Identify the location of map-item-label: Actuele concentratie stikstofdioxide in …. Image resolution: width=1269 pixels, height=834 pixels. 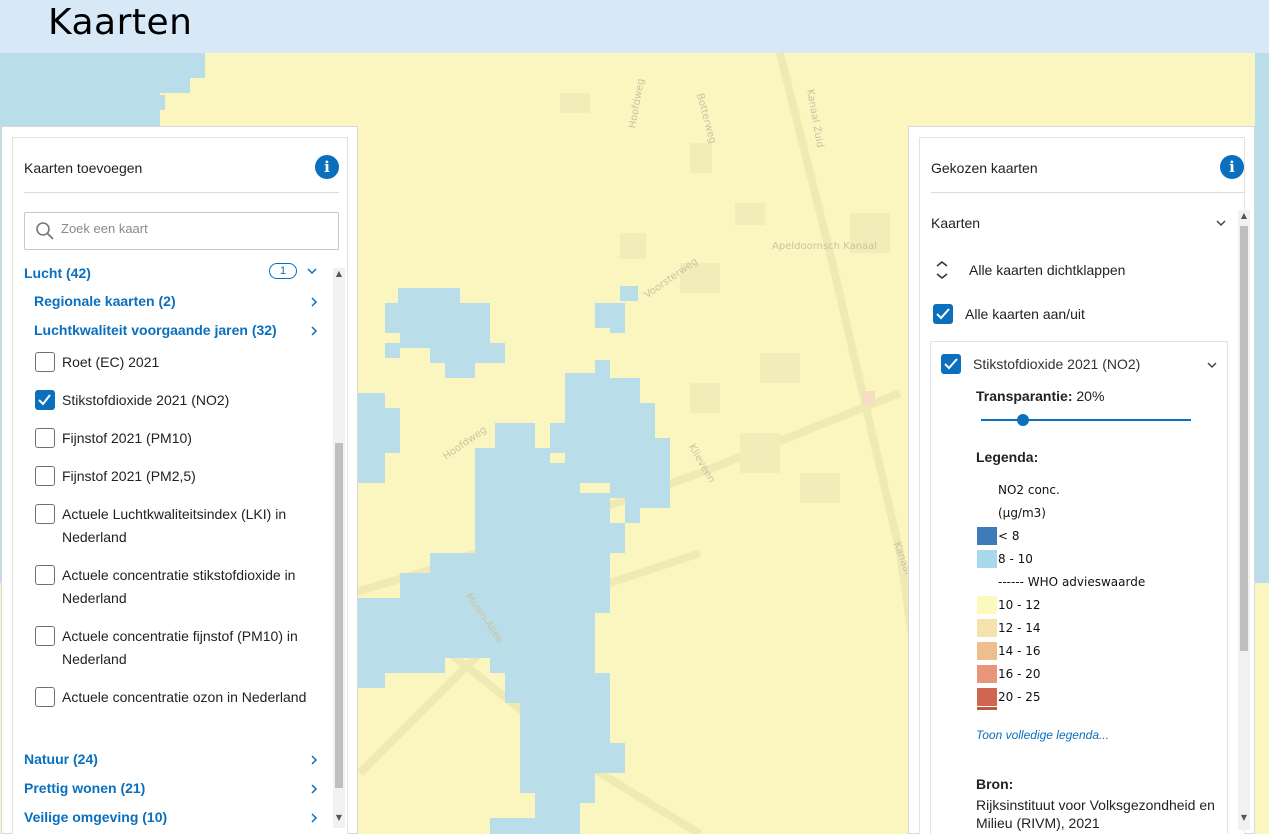
(179, 586).